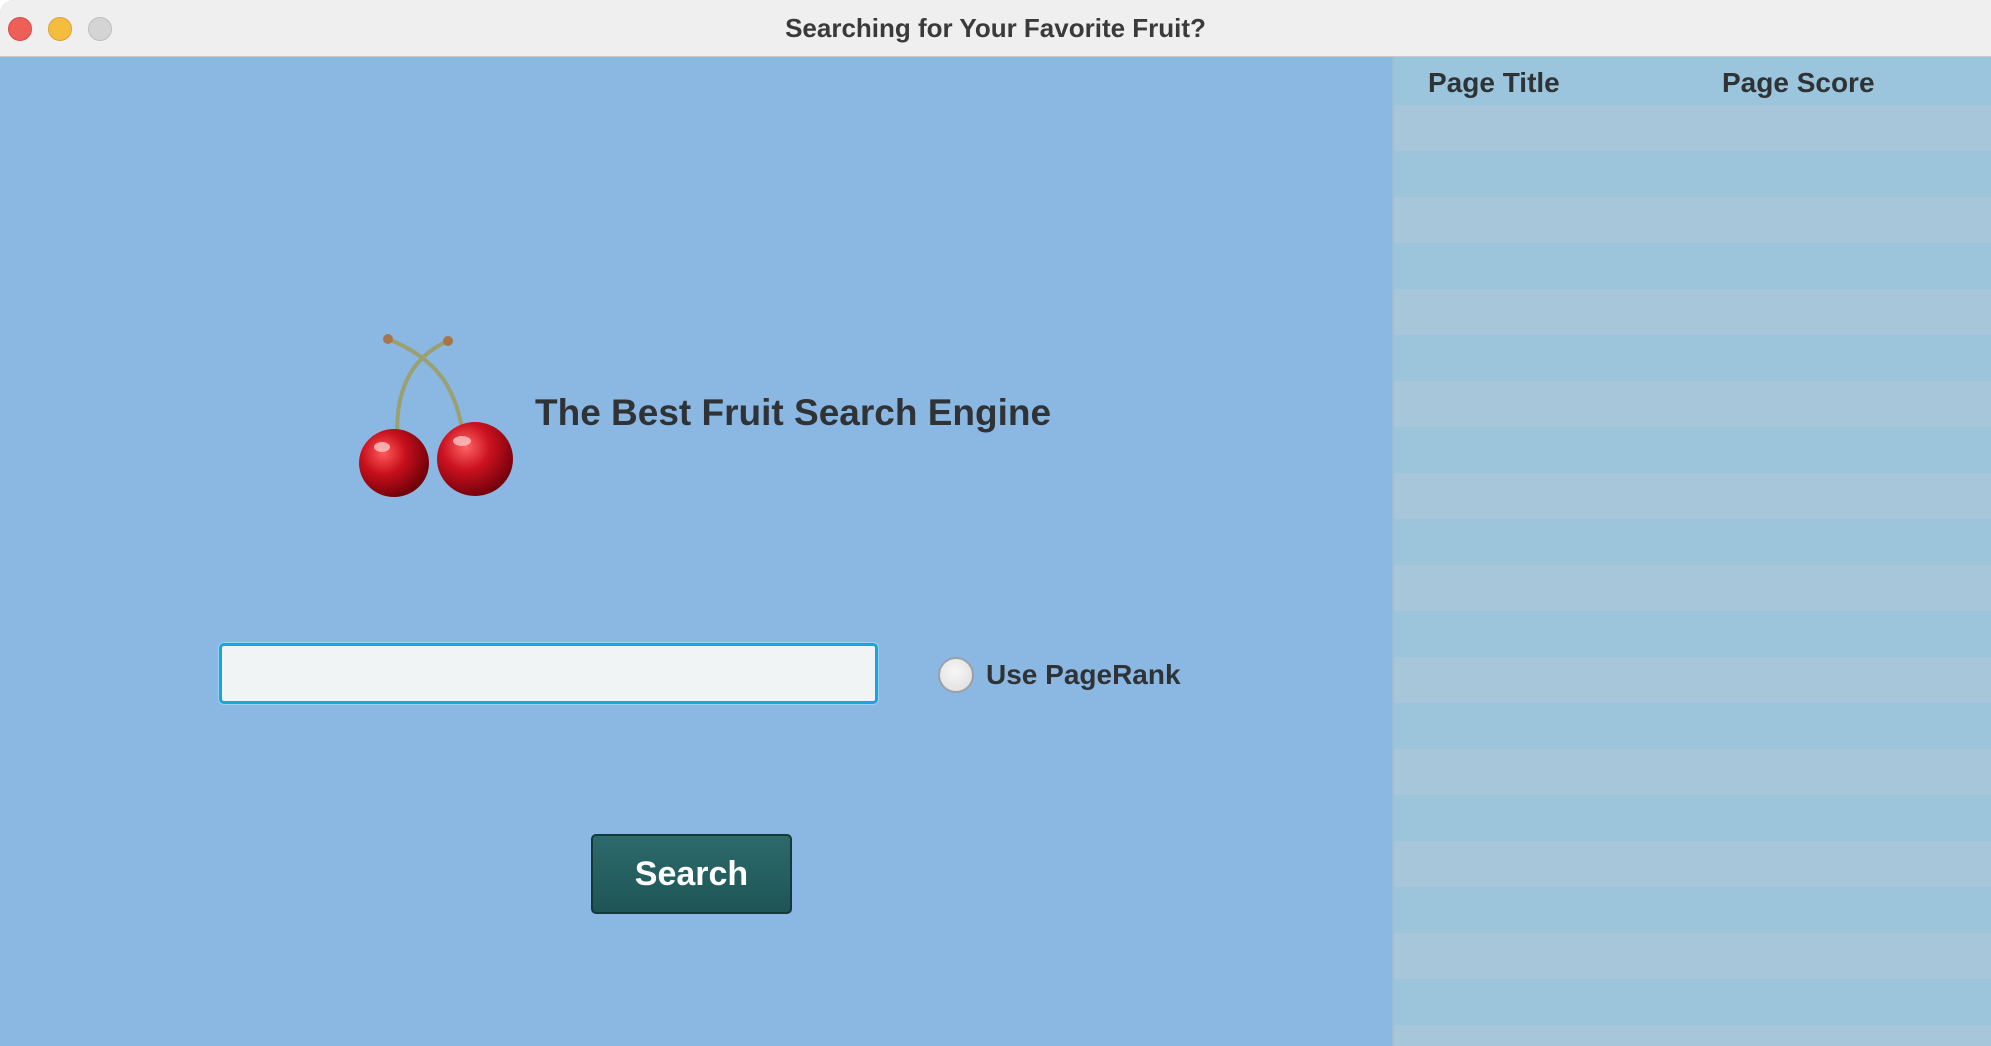 The height and width of the screenshot is (1046, 1991). I want to click on headline: The Best Fruit Search Engine, so click(793, 412).